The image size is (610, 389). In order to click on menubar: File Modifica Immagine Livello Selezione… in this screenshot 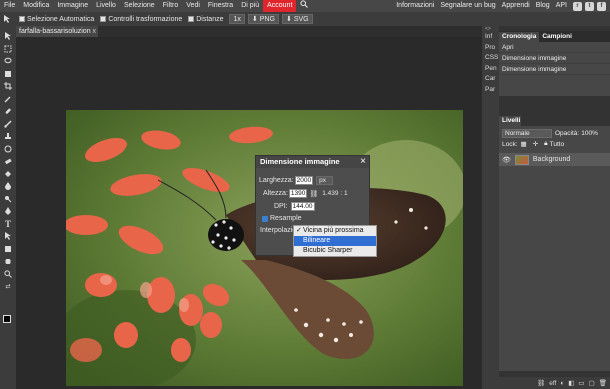, I will do `click(305, 6)`.